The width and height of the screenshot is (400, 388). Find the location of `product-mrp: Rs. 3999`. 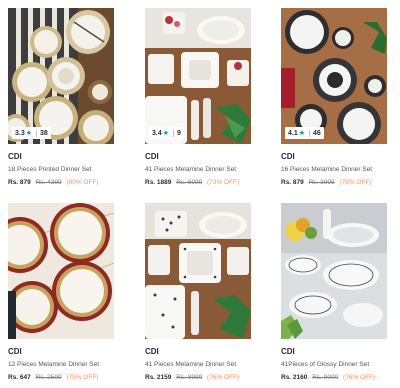

product-mrp: Rs. 3999 is located at coordinates (321, 182).